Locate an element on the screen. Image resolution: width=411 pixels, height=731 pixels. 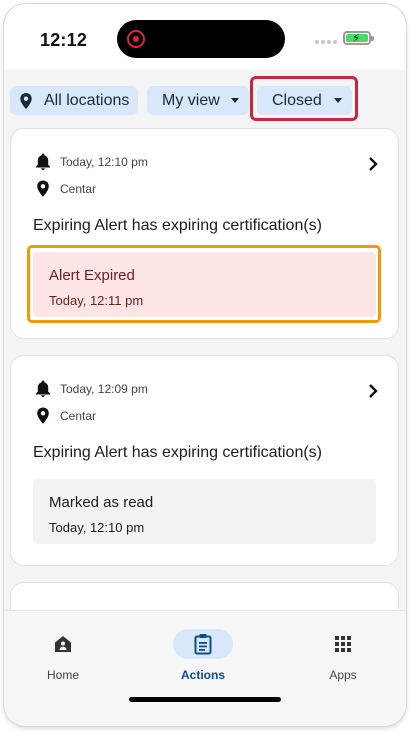
battery-charging-icon: ⚡ is located at coordinates (358, 38).